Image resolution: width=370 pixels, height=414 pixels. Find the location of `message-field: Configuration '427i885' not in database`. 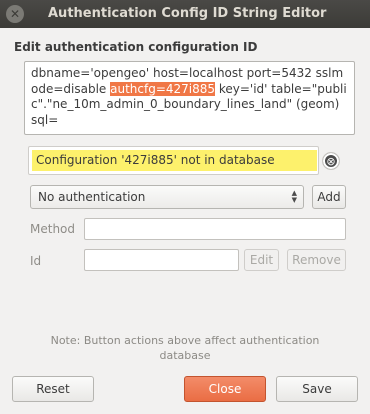

message-field: Configuration '427i885' not in database is located at coordinates (173, 160).